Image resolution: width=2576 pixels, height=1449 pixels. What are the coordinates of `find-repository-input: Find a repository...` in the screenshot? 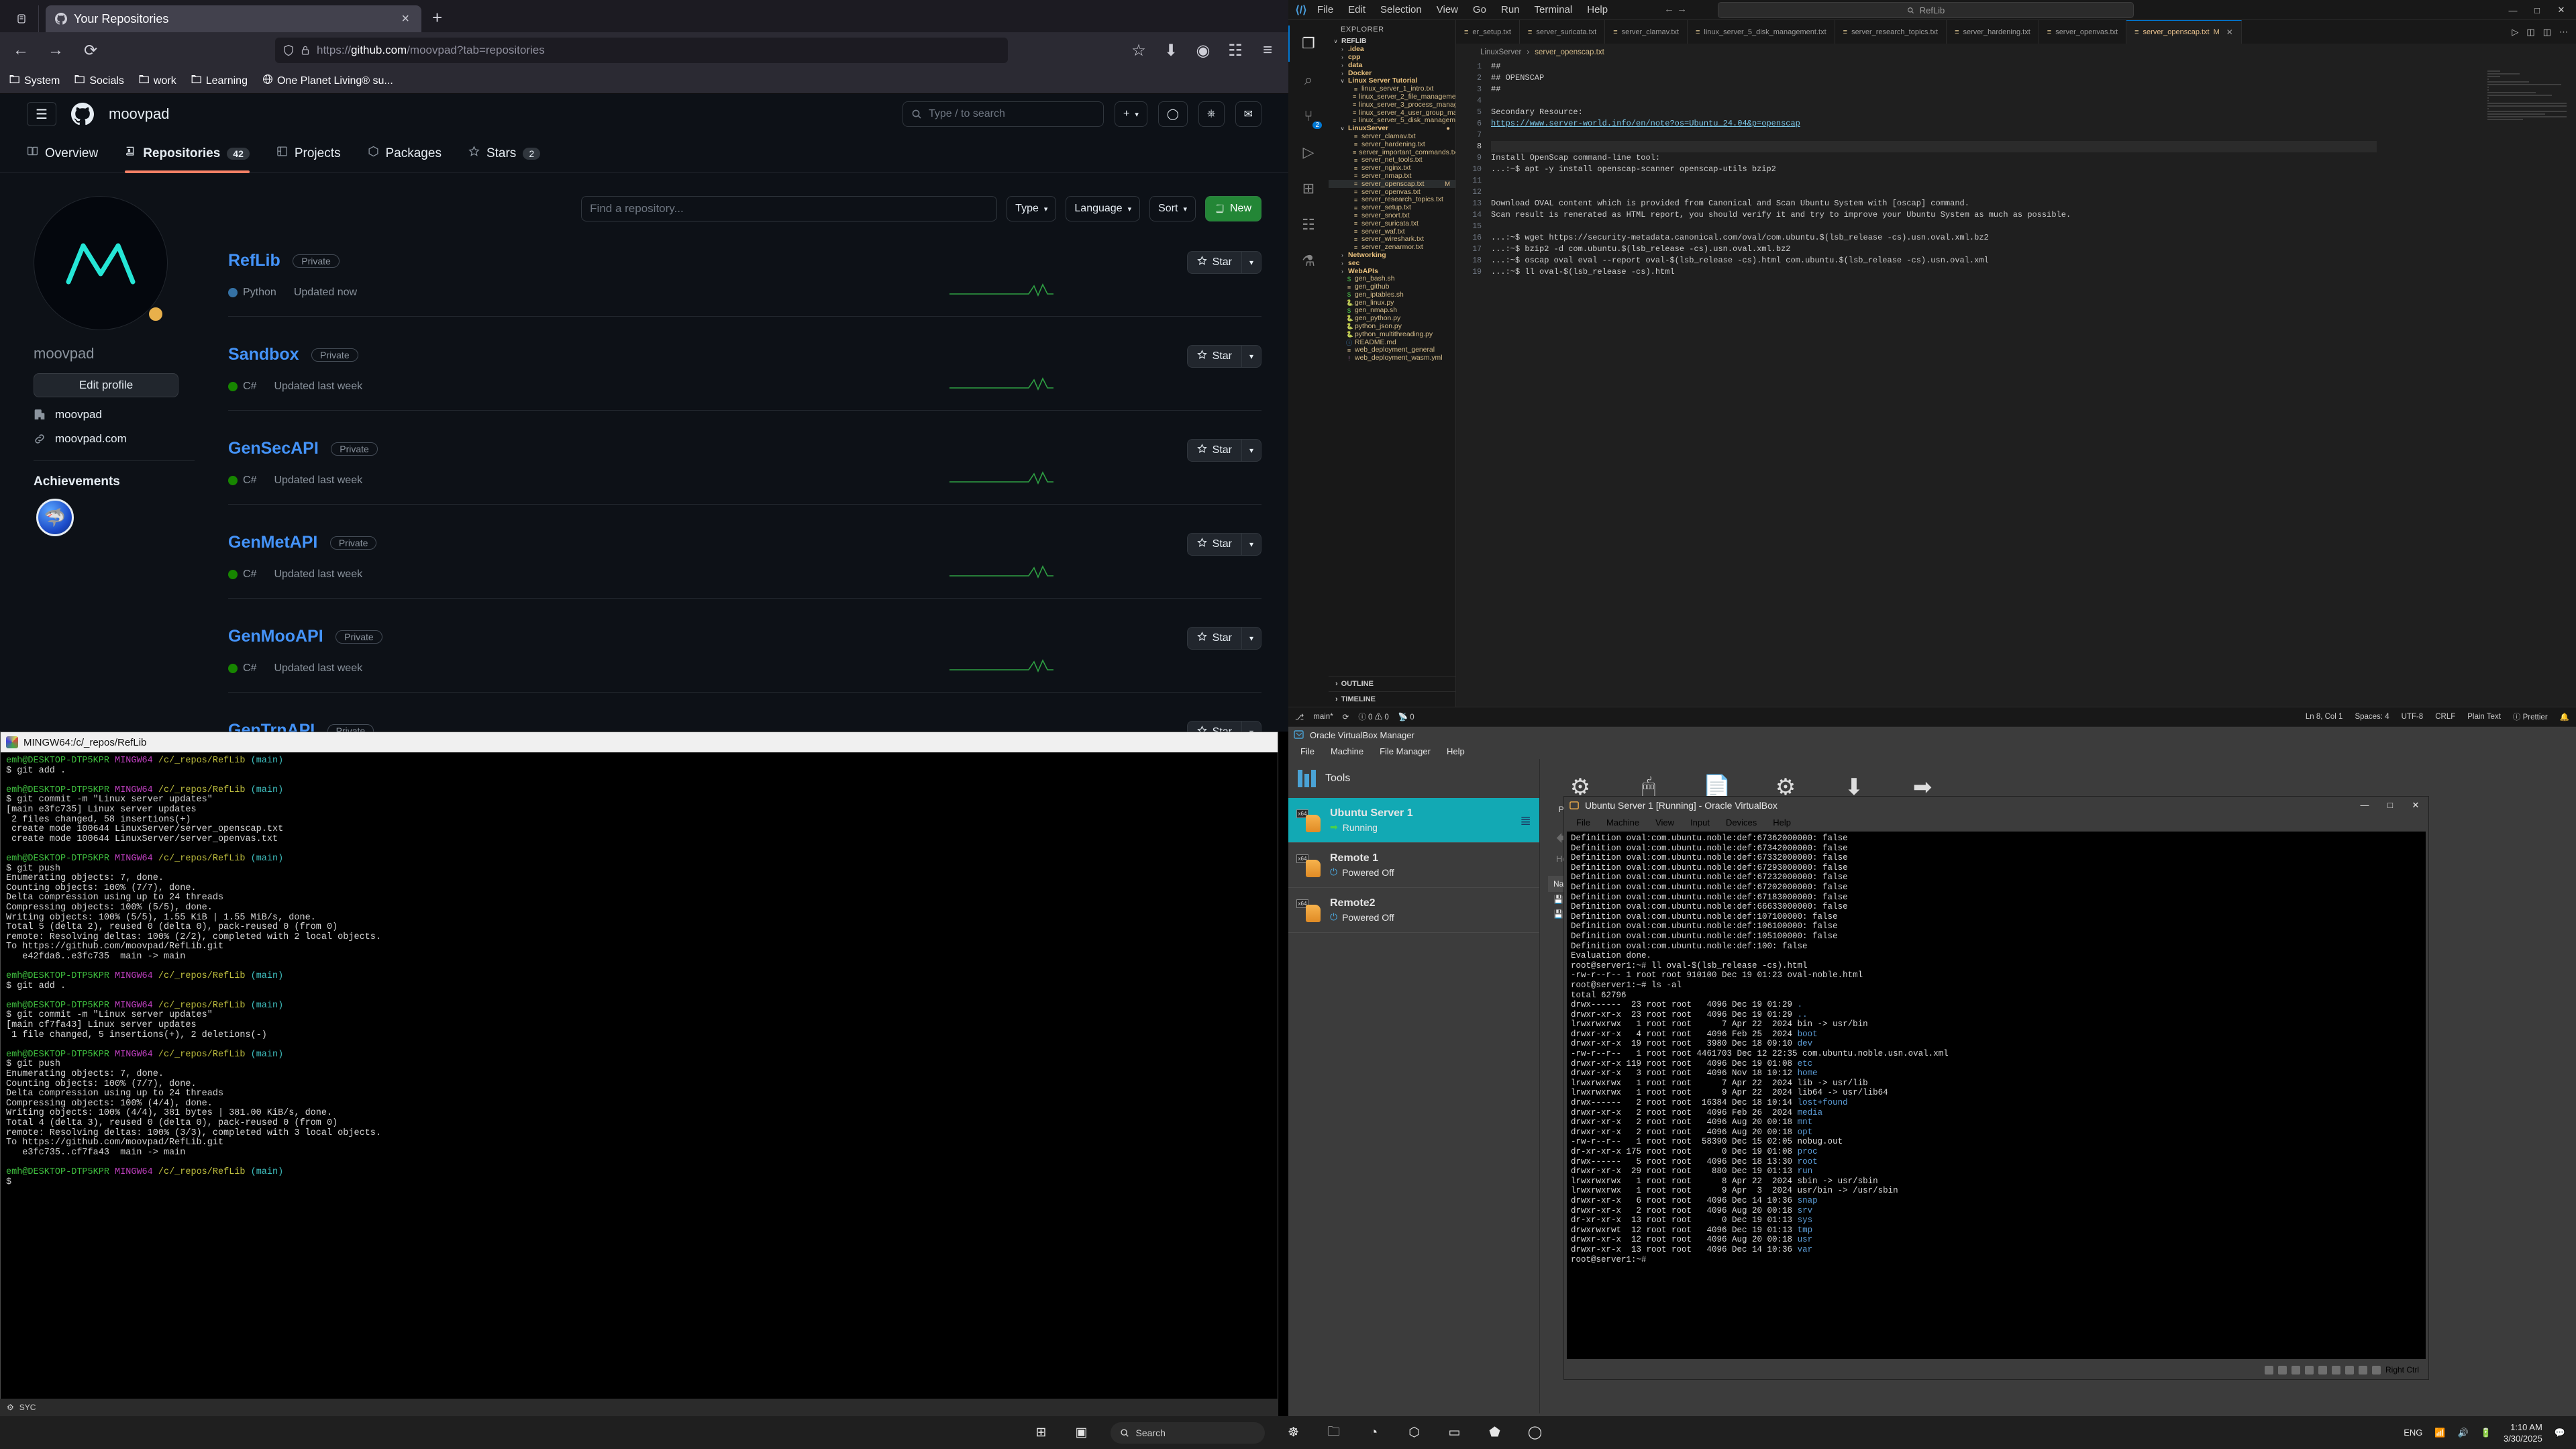 It's located at (789, 208).